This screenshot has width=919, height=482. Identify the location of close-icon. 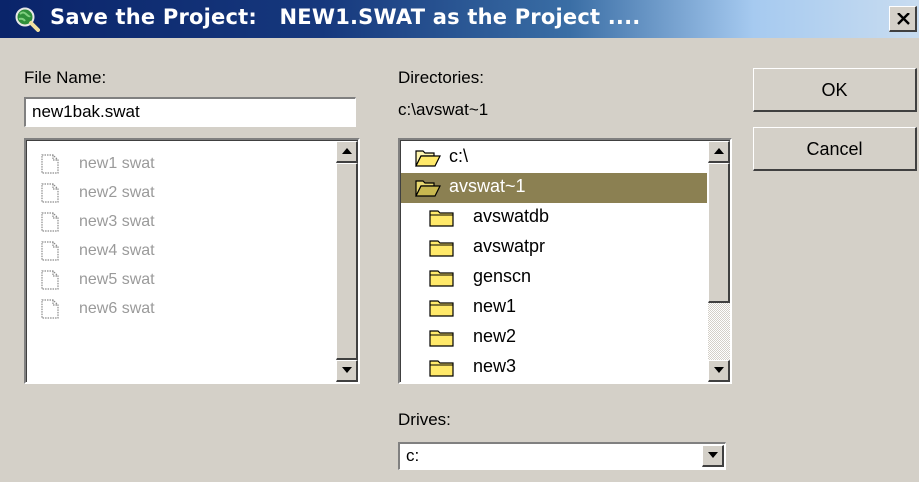
(903, 19).